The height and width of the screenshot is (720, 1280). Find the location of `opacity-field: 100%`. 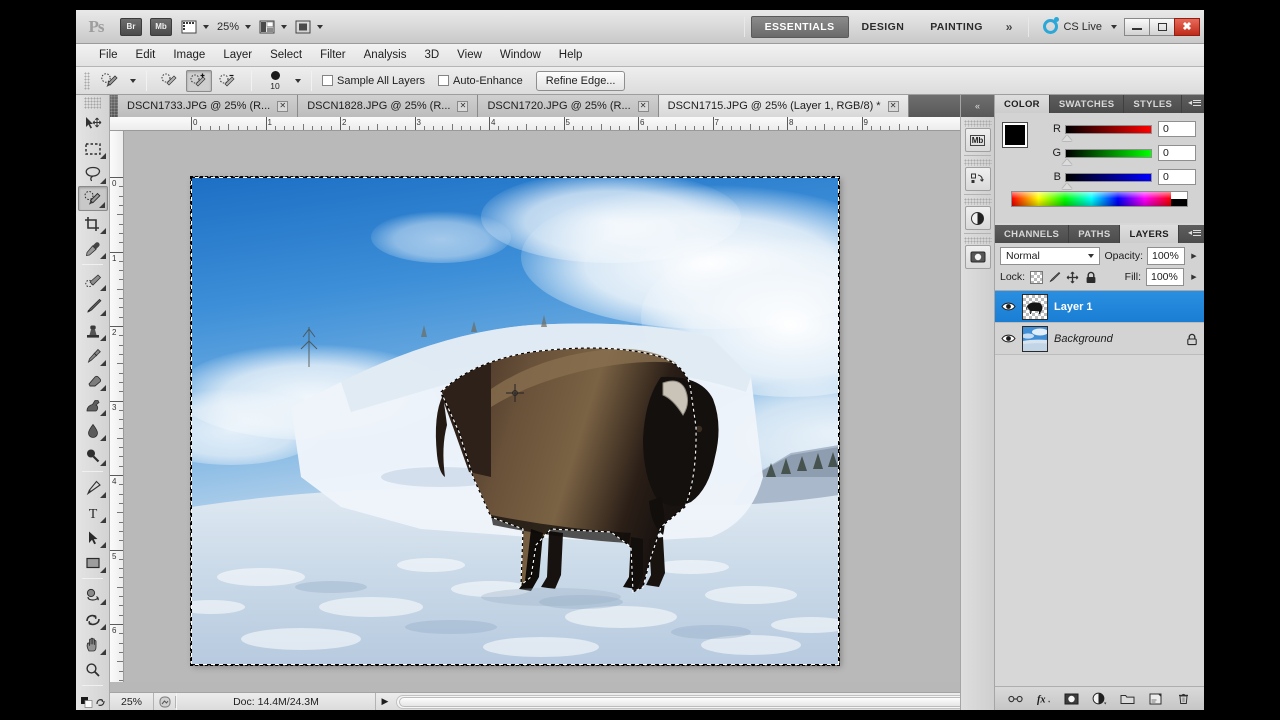

opacity-field: 100% is located at coordinates (1166, 256).